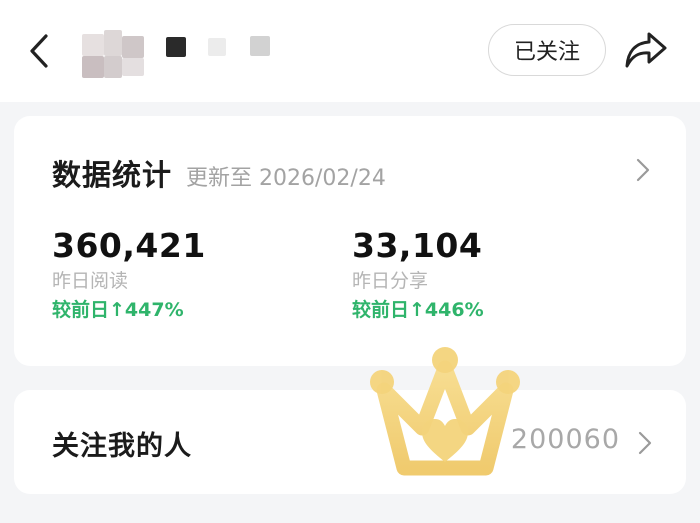 This screenshot has height=523, width=700. What do you see at coordinates (90, 281) in the screenshot?
I see `metric-label: 昨日阅读` at bounding box center [90, 281].